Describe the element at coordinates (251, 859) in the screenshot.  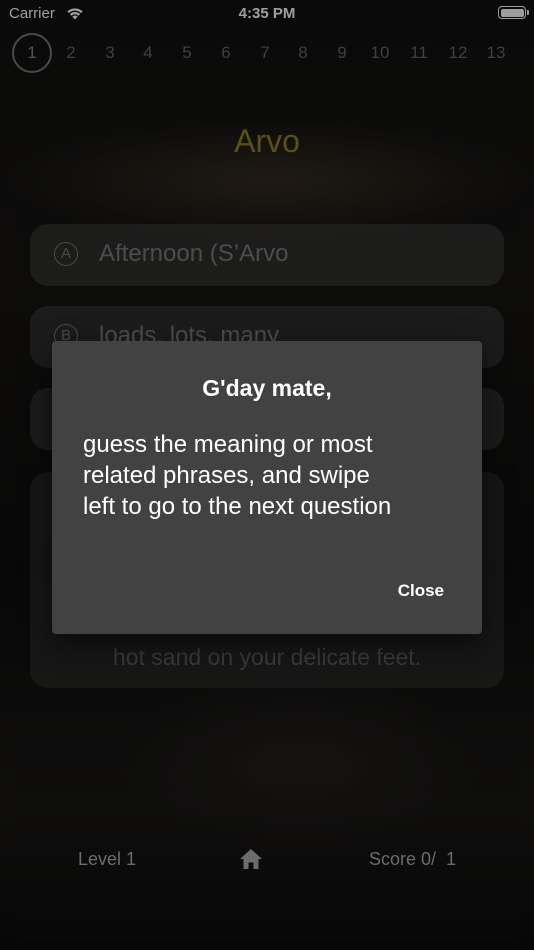
I see `home-icon` at that location.